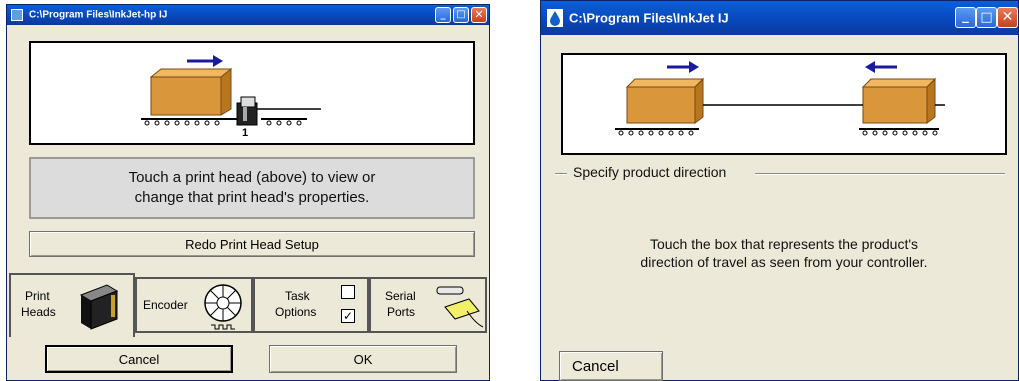 The height and width of the screenshot is (381, 1019). What do you see at coordinates (561, 174) in the screenshot?
I see `group-divider-left` at bounding box center [561, 174].